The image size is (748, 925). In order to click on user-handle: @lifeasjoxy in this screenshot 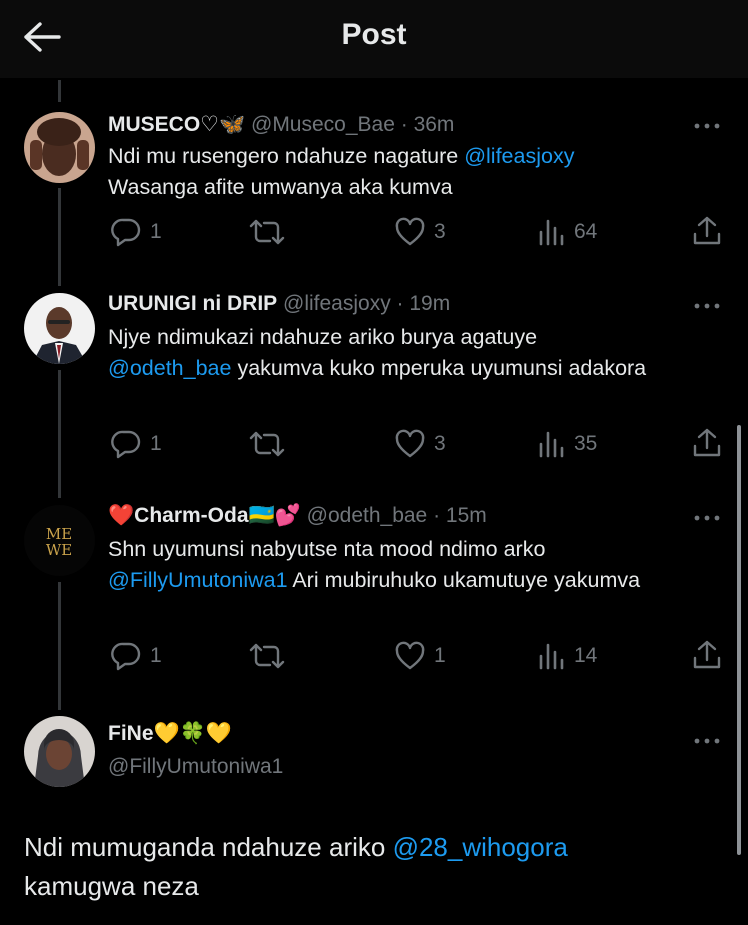, I will do `click(337, 303)`.